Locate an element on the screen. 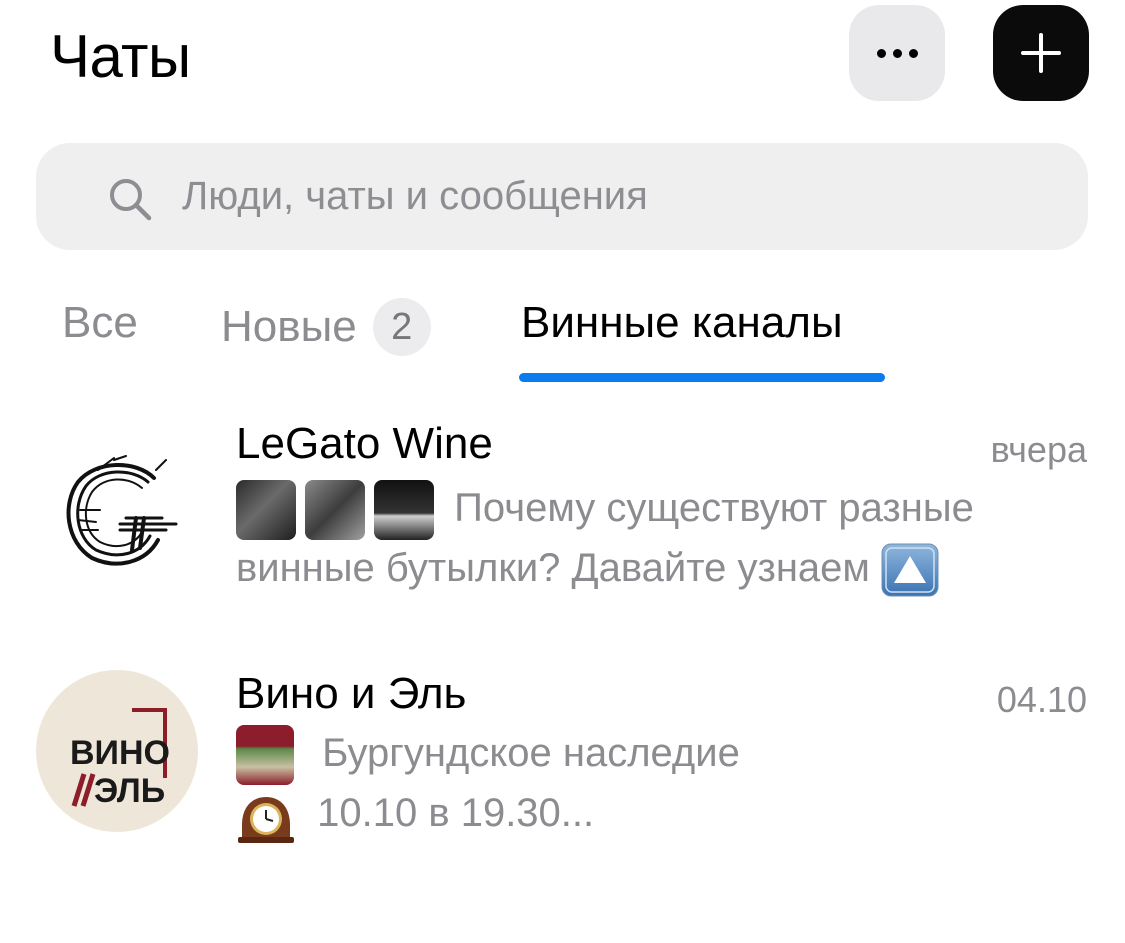  more-dots-icon is located at coordinates (881, 53).